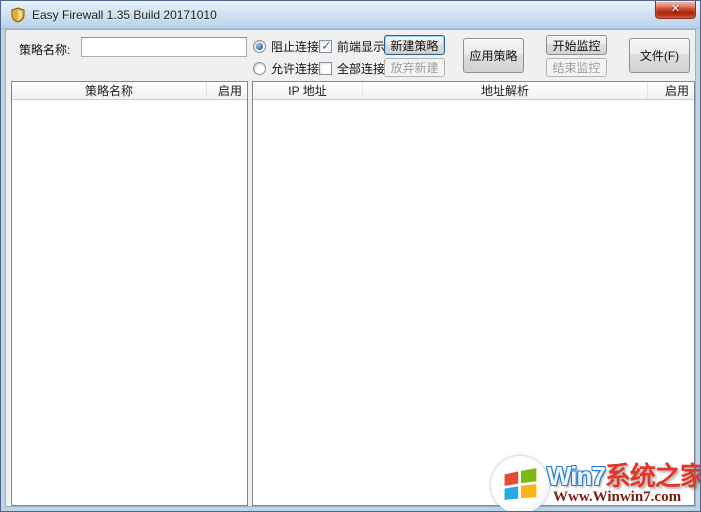  What do you see at coordinates (505, 90) in the screenshot?
I see `header-address-resolve: 地址解析` at bounding box center [505, 90].